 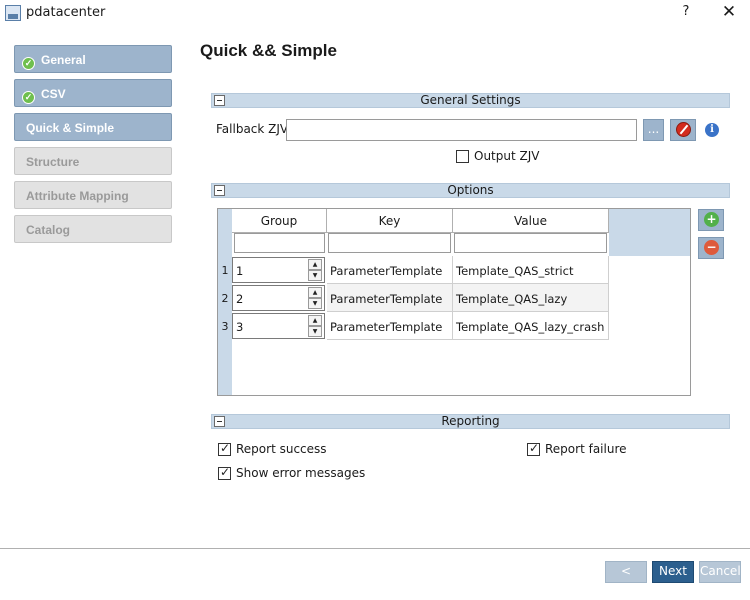 I want to click on sidebar-step-csv: ✓ CSV, so click(x=93, y=93).